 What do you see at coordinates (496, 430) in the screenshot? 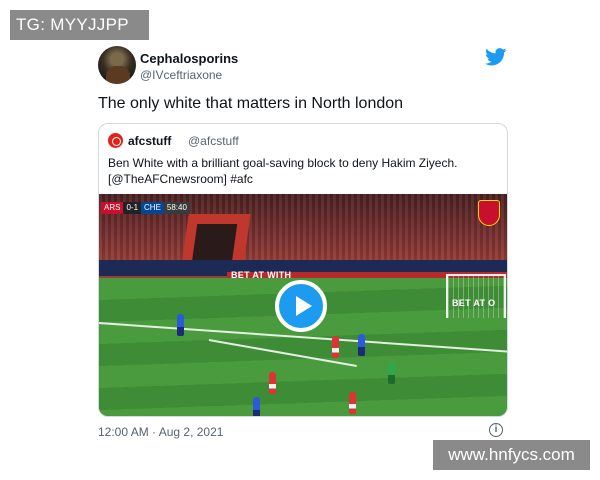
I see `info-icon: i` at bounding box center [496, 430].